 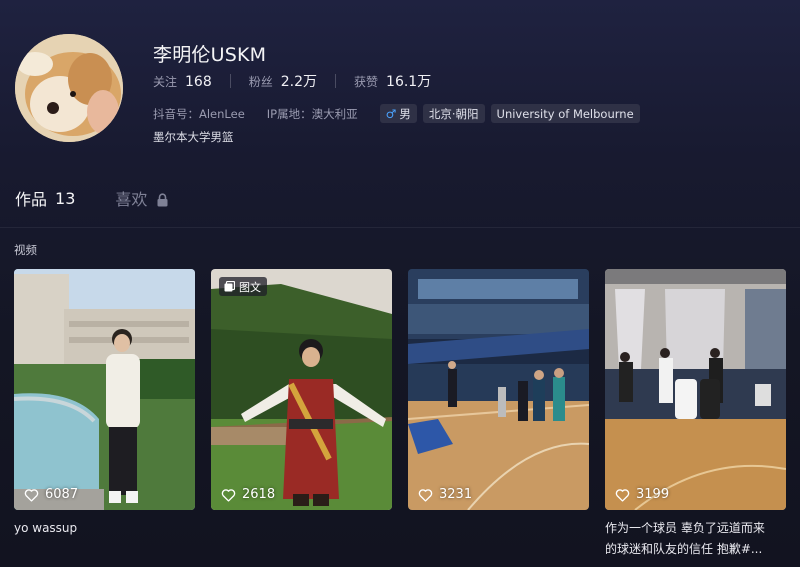 I want to click on like-count-value: 6087, so click(x=62, y=494).